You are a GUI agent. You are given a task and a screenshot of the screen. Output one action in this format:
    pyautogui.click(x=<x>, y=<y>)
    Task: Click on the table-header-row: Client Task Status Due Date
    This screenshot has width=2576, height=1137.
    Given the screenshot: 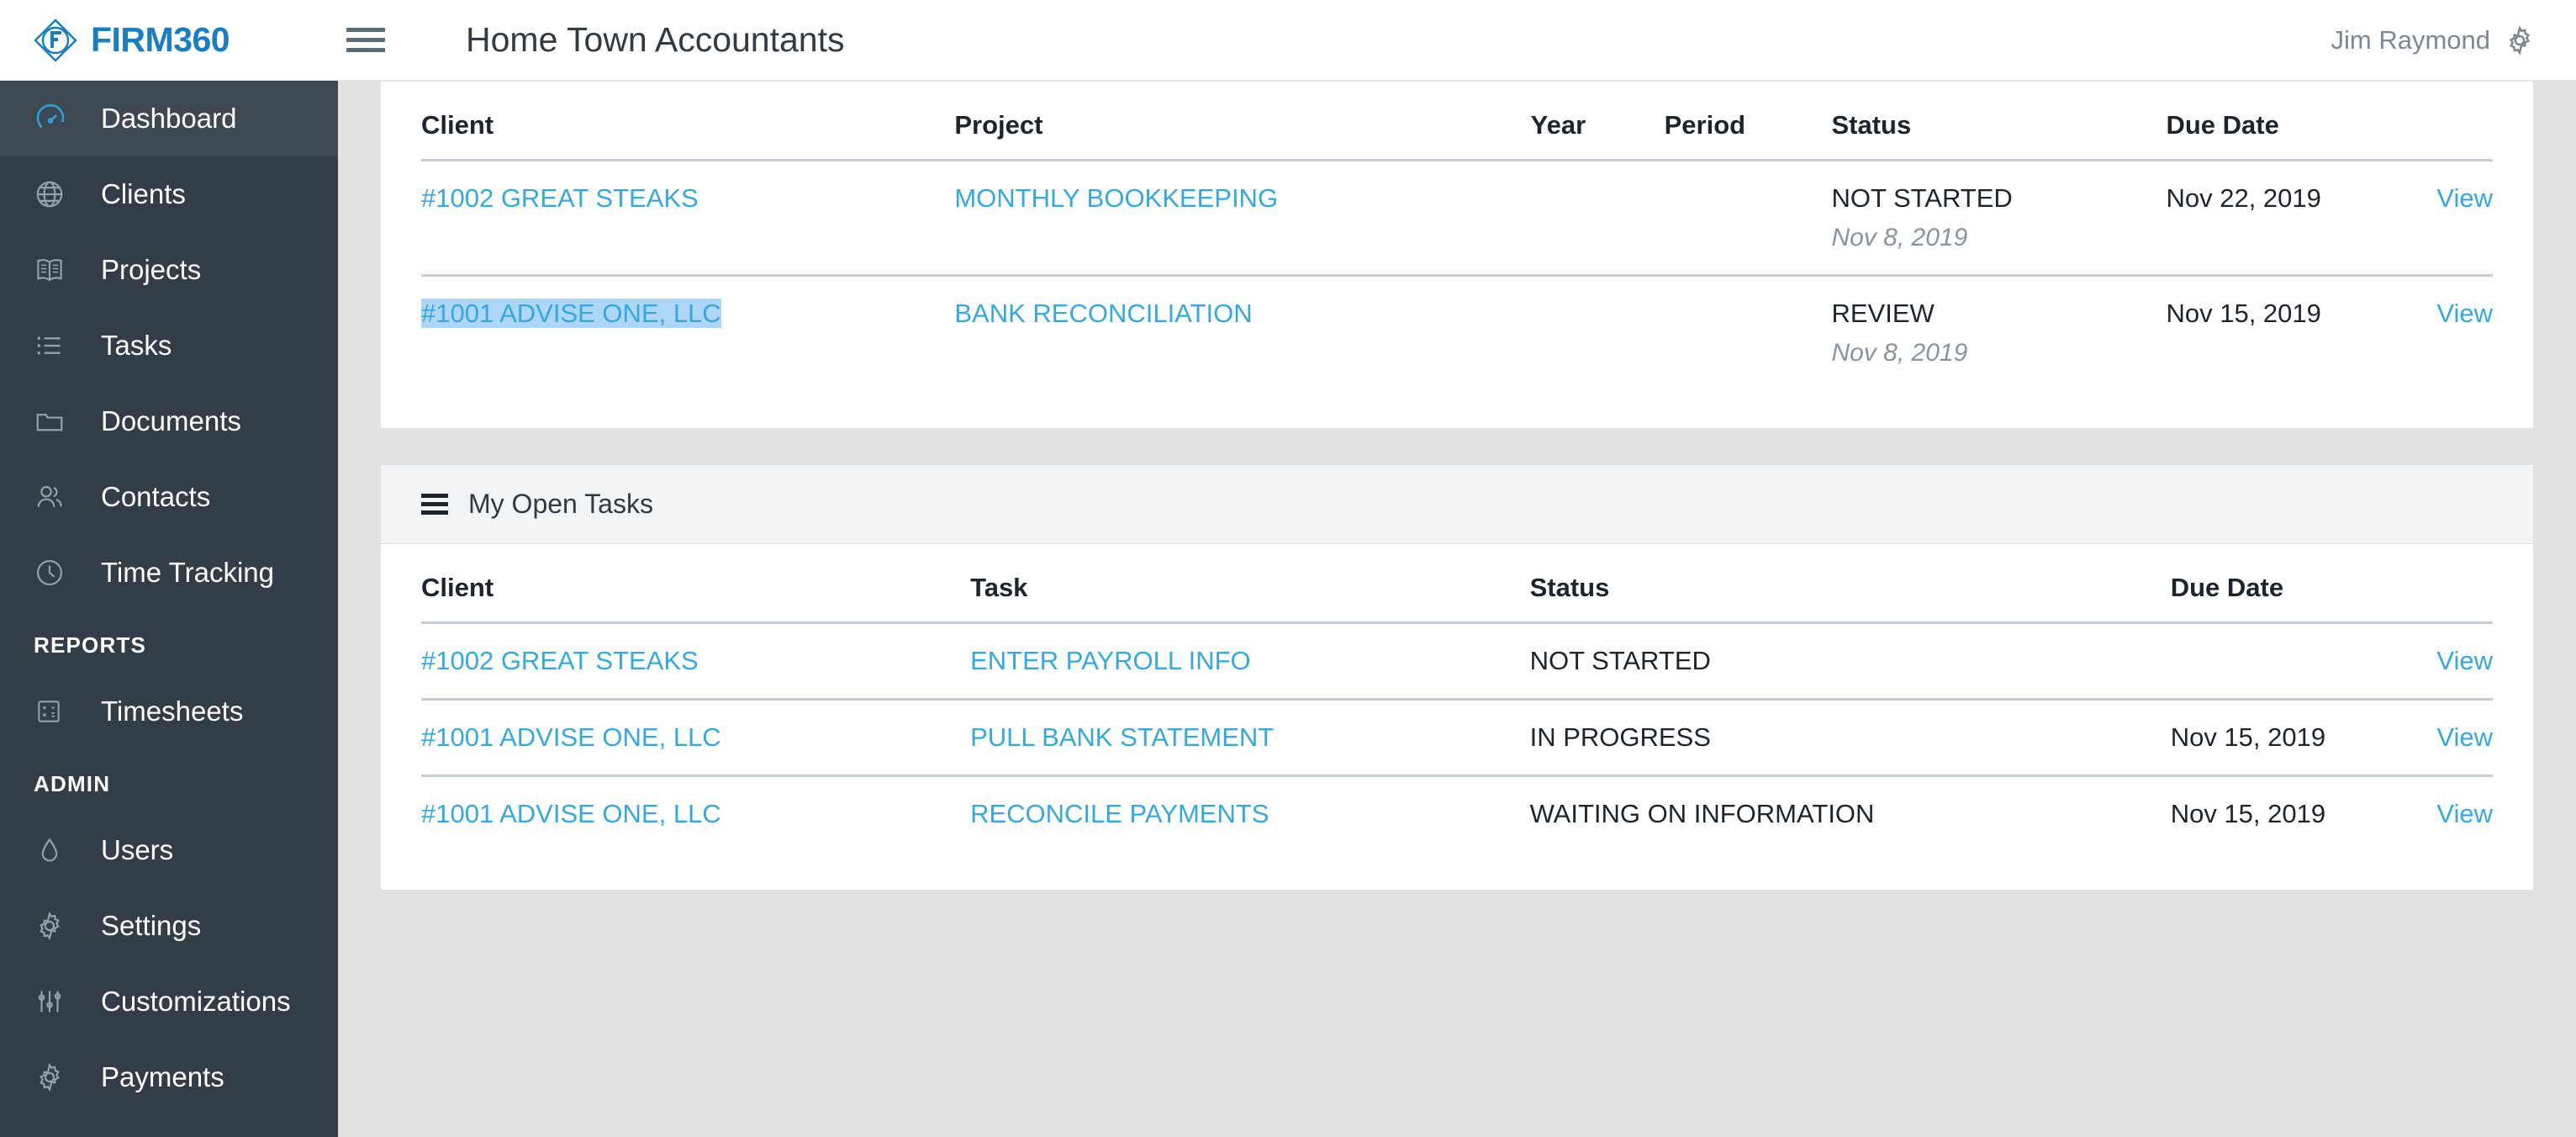 What is the action you would take?
    pyautogui.click(x=1457, y=584)
    